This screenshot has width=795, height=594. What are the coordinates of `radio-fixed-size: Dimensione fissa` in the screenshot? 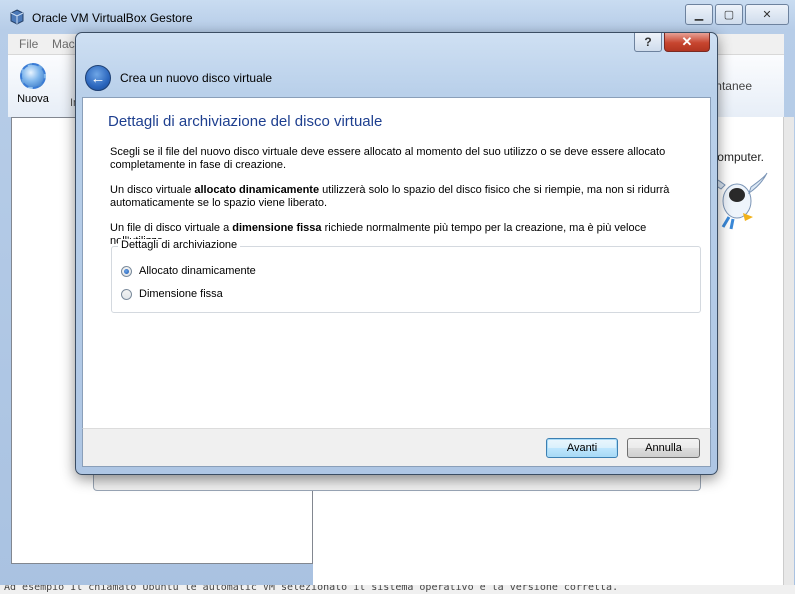 It's located at (172, 294).